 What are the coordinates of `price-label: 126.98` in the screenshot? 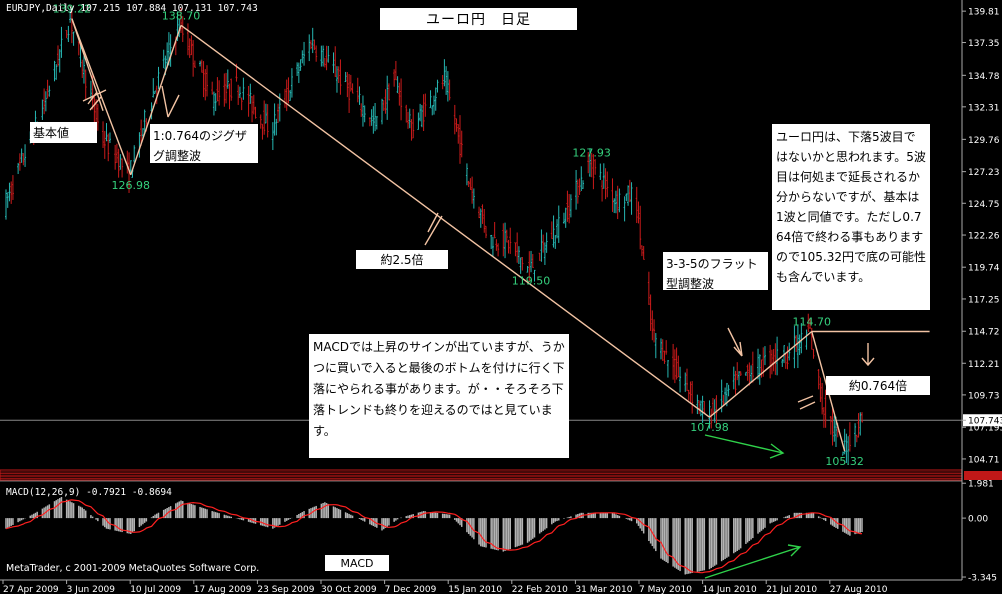 It's located at (131, 185).